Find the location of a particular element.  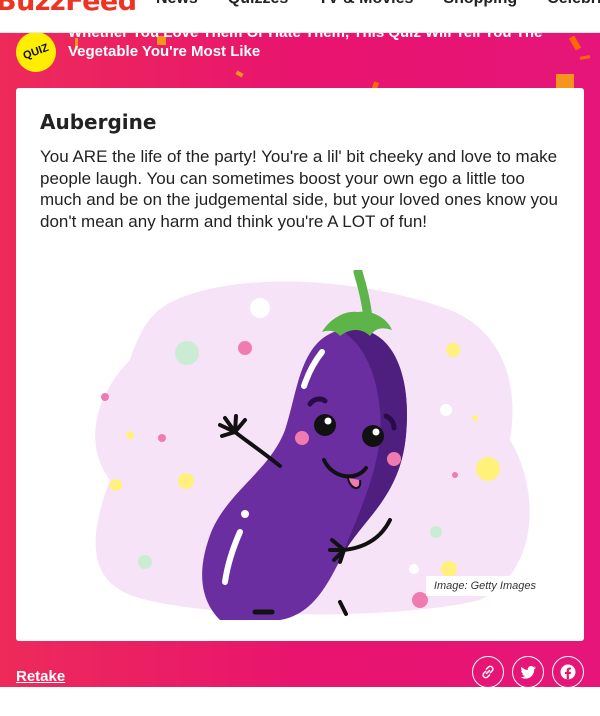

copy-link-button is located at coordinates (488, 671).